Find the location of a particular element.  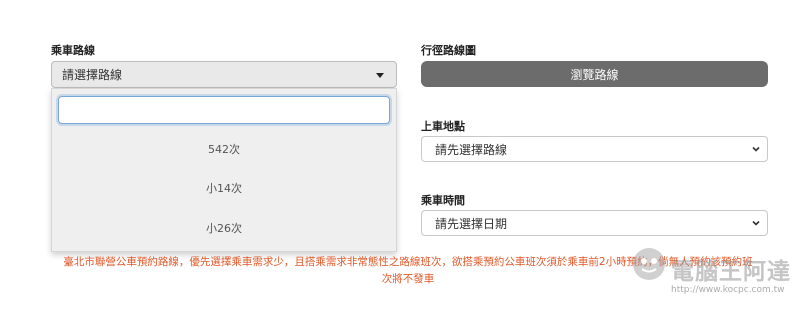

browse-route-button: 瀏覽路線 is located at coordinates (594, 74).